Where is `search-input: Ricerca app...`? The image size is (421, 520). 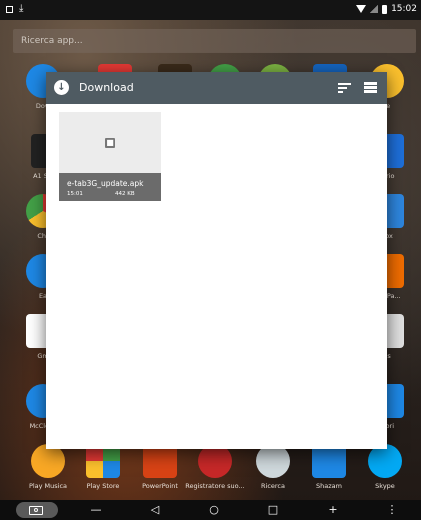
search-input: Ricerca app... is located at coordinates (214, 41).